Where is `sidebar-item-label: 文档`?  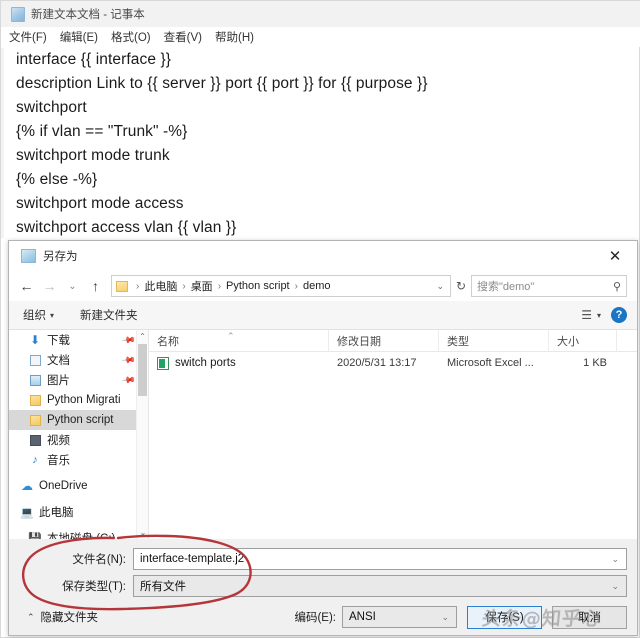
sidebar-item-label: 文档 is located at coordinates (58, 361).